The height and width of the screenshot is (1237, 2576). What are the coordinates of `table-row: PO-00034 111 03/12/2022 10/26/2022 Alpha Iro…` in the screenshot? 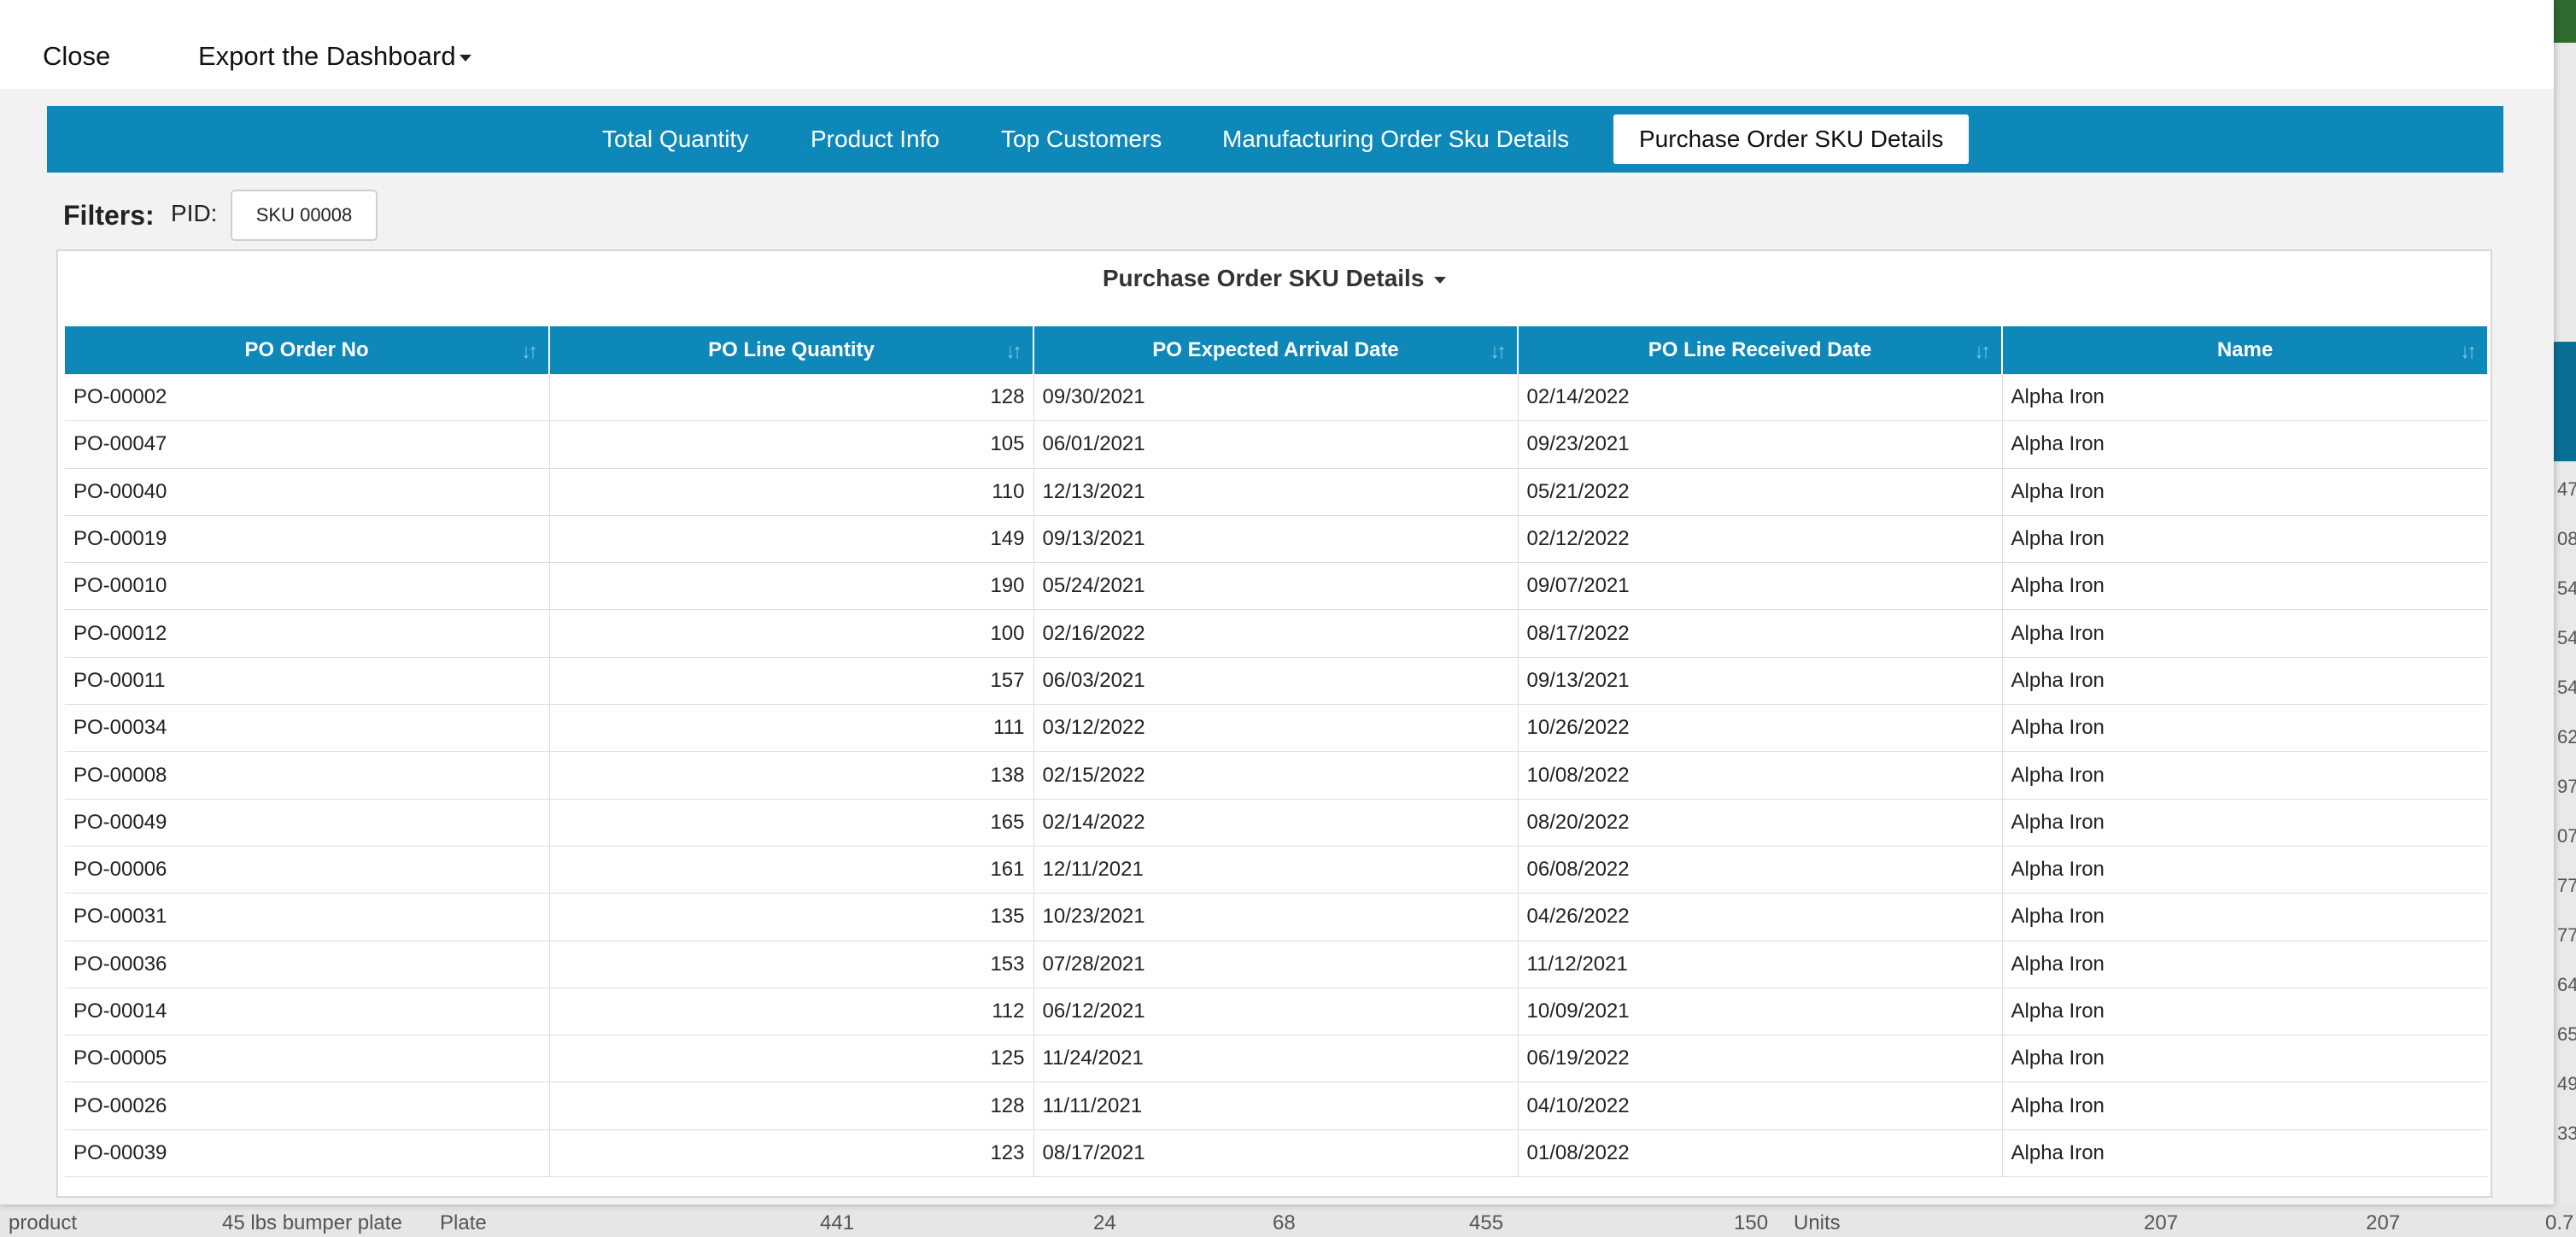 It's located at (1276, 729).